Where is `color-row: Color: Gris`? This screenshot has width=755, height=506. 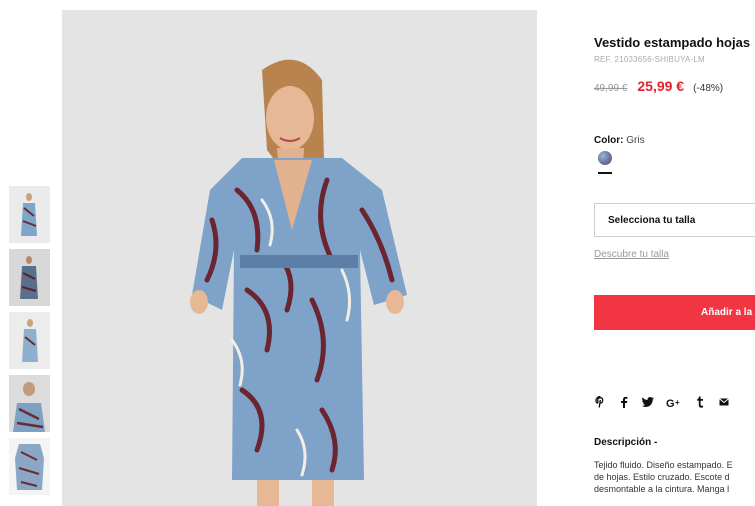
color-row: Color: Gris is located at coordinates (619, 140).